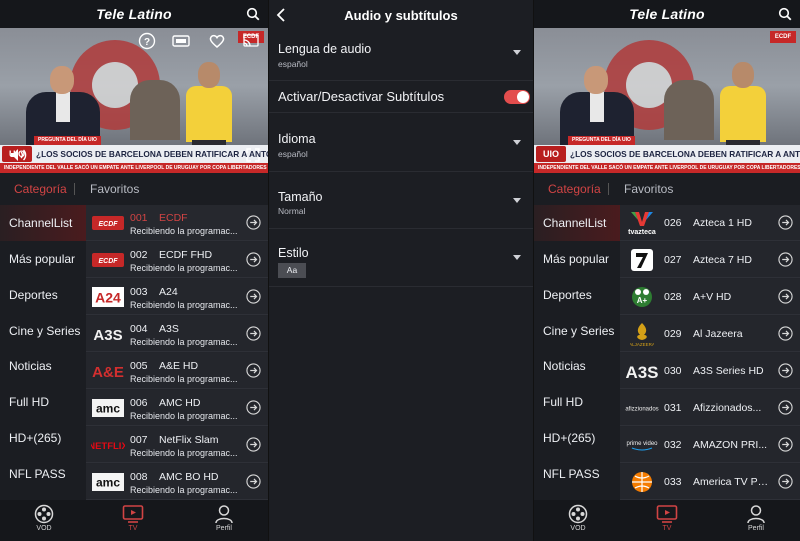 The image size is (800, 541). What do you see at coordinates (139, 403) in the screenshot?
I see `channel-number: 006` at bounding box center [139, 403].